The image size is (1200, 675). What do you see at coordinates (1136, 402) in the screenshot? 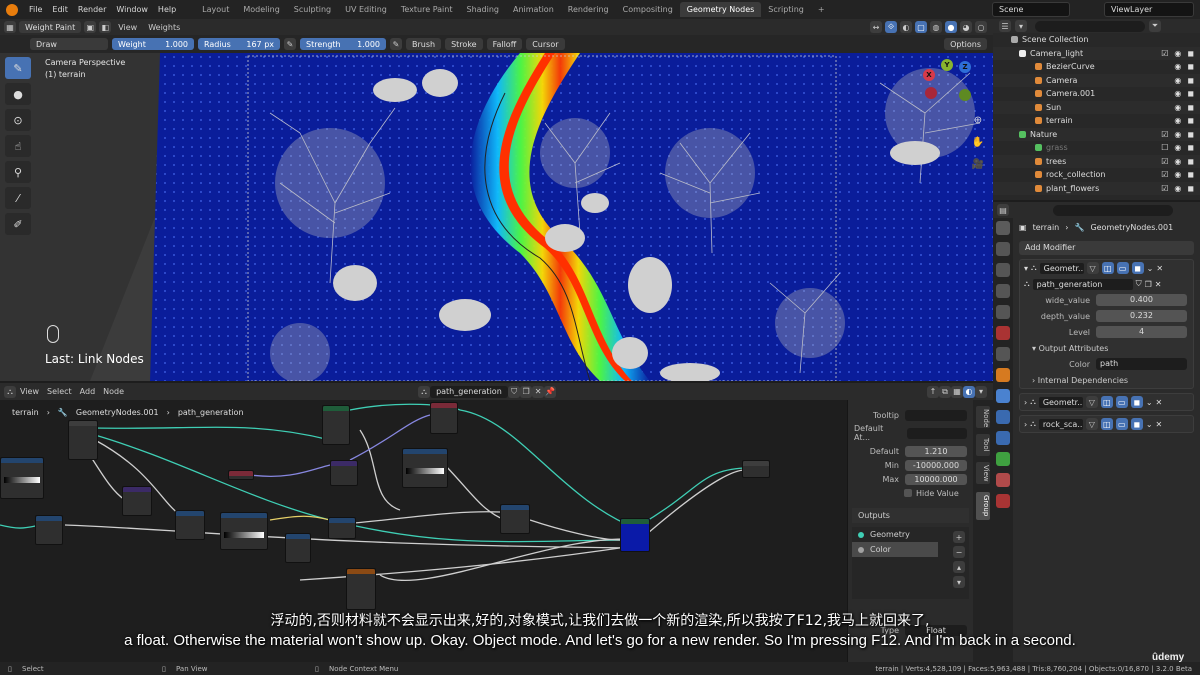
I see `render-display-icon: ◼` at bounding box center [1136, 402].